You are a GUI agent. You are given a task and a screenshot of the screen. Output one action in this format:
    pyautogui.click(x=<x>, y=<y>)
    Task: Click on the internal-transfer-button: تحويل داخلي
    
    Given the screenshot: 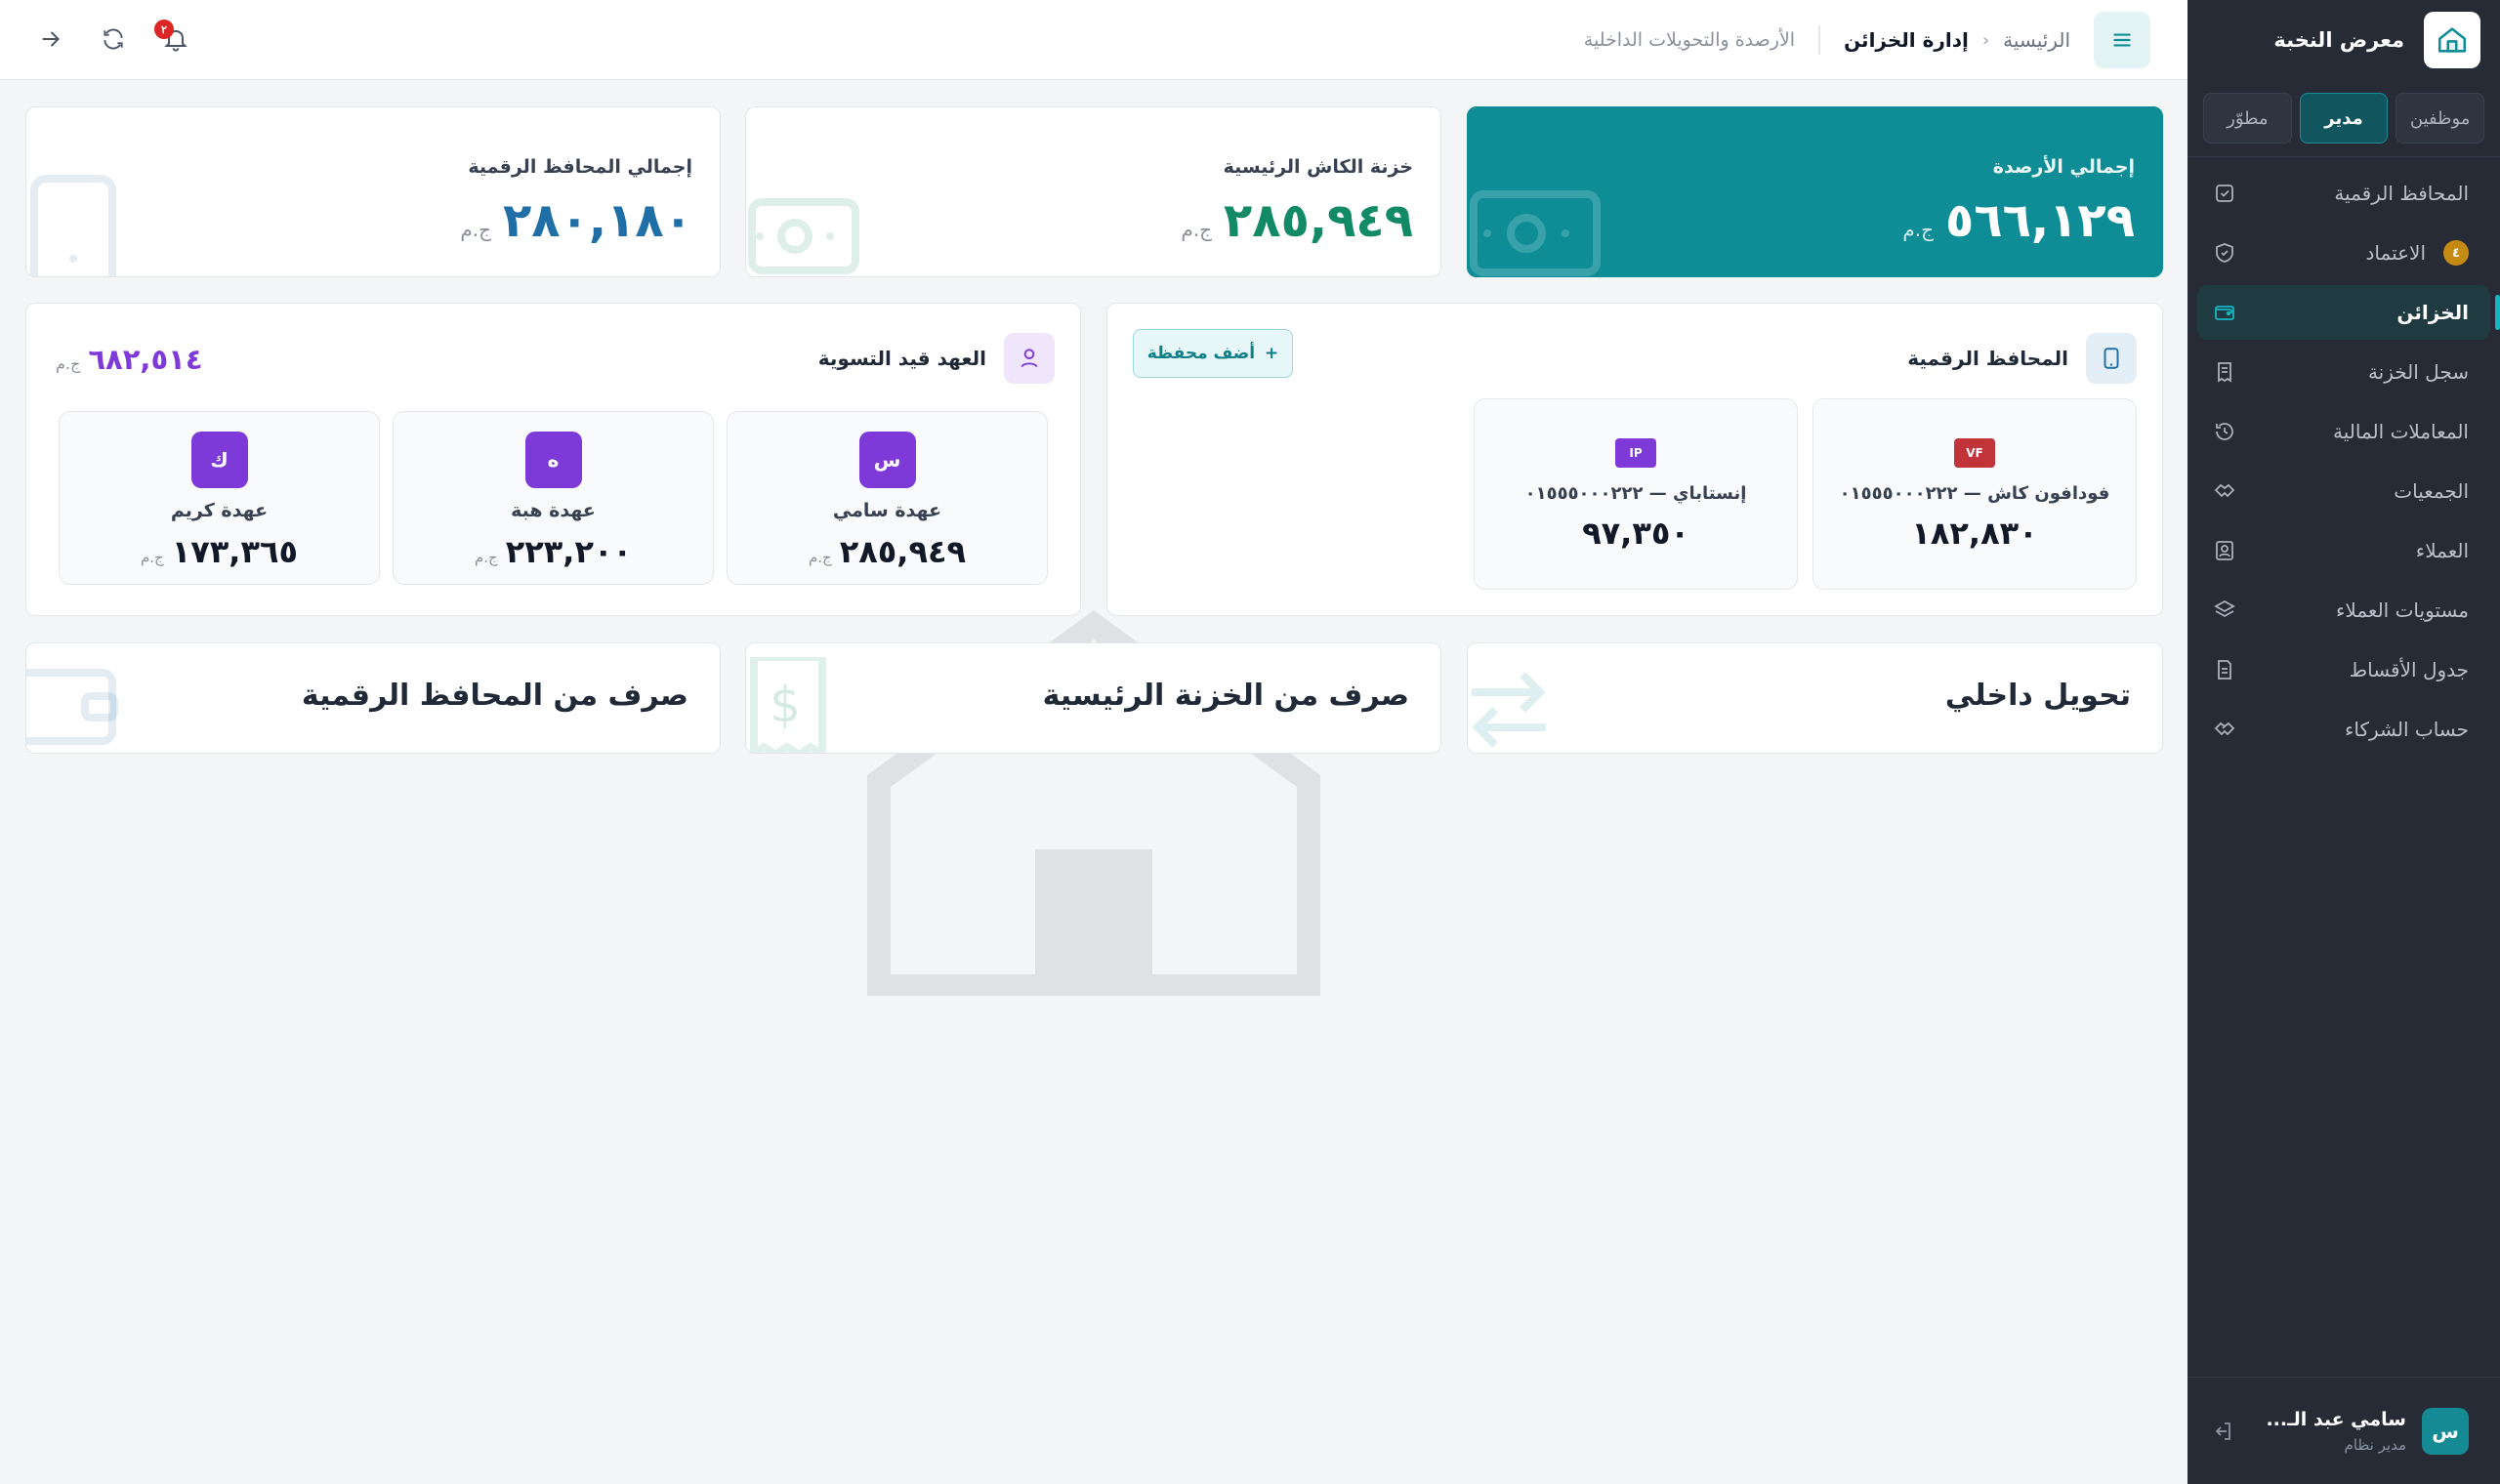 What is the action you would take?
    pyautogui.click(x=1815, y=698)
    